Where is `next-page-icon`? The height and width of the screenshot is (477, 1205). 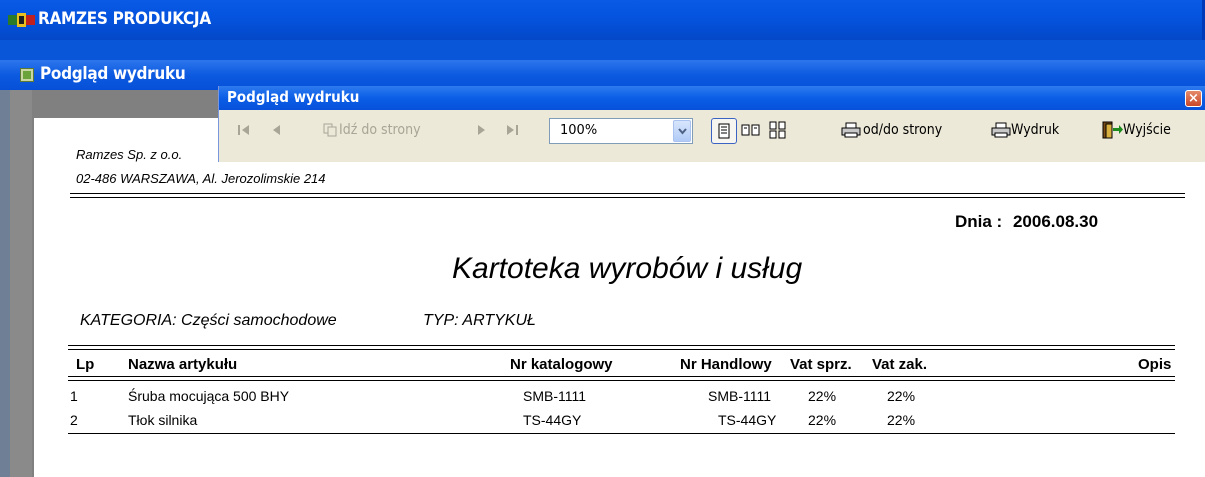
next-page-icon is located at coordinates (481, 130).